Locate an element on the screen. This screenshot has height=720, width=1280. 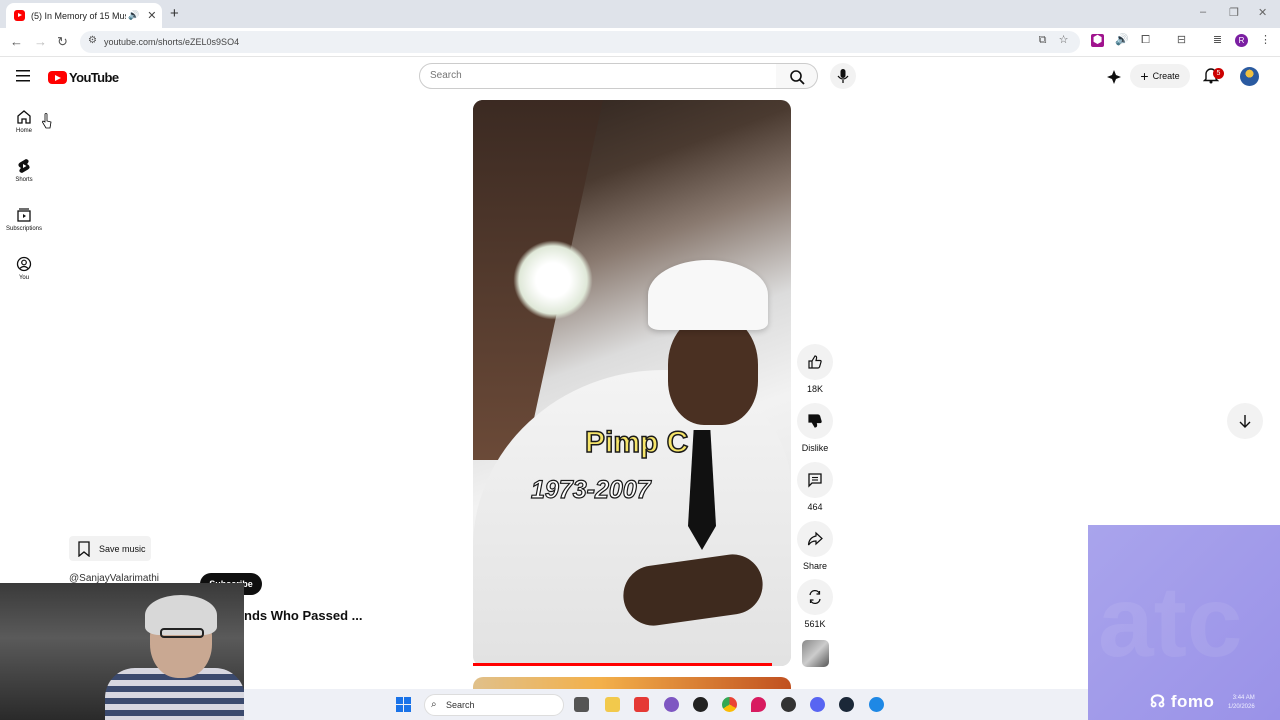
tab-title: (5) In Memory of 15 Music is located at coordinates (78, 15).